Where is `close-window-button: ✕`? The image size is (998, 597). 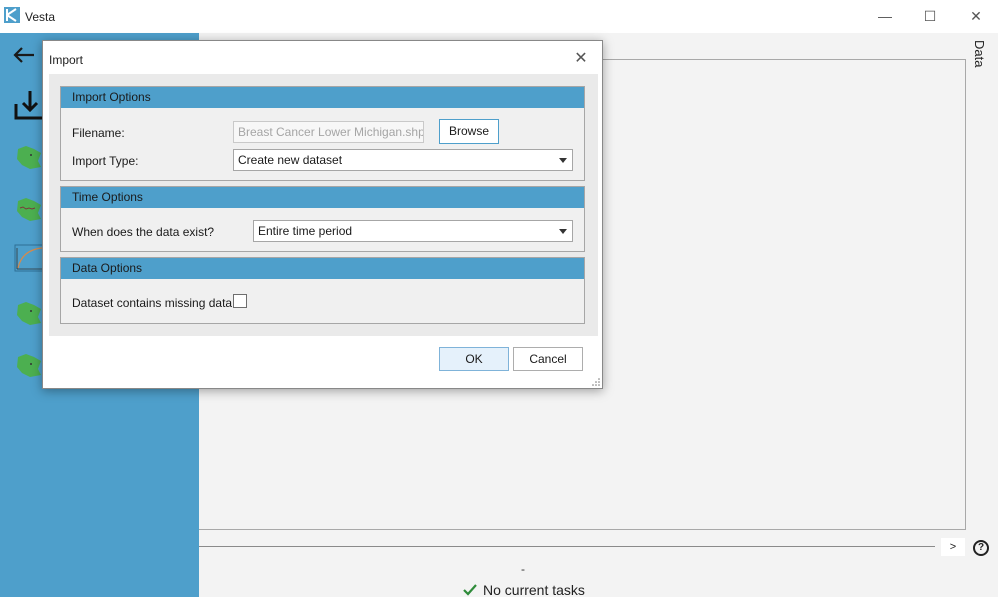 close-window-button: ✕ is located at coordinates (976, 16).